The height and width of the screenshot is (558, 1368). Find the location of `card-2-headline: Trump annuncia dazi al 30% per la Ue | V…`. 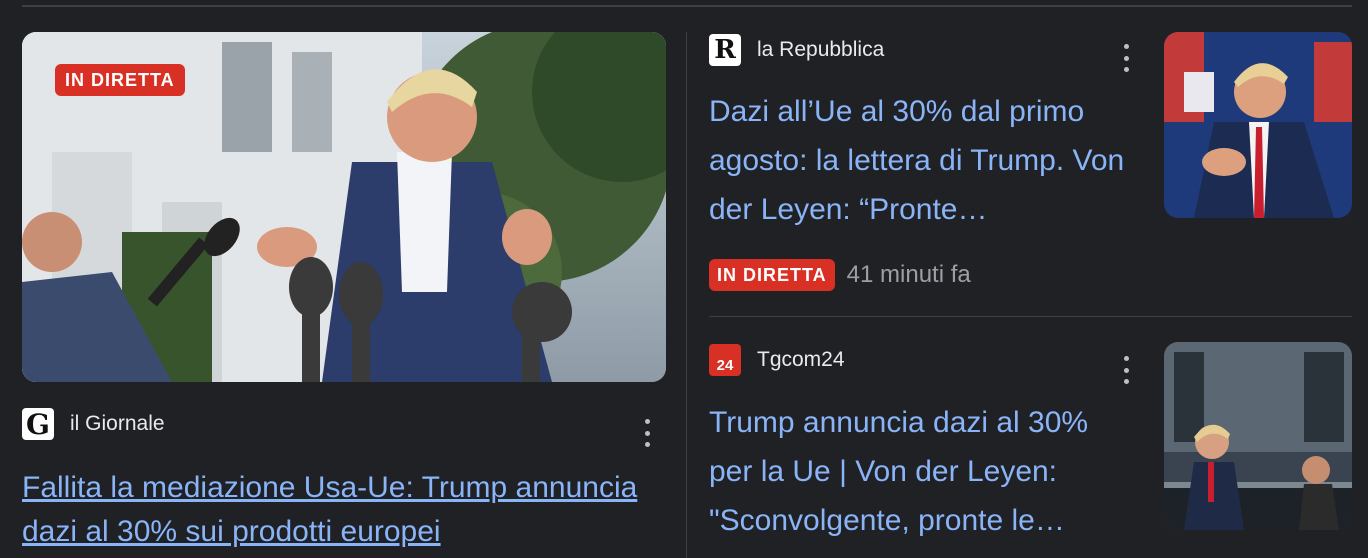

card-2-headline: Trump annuncia dazi al 30% per la Ue | V… is located at coordinates (919, 471).